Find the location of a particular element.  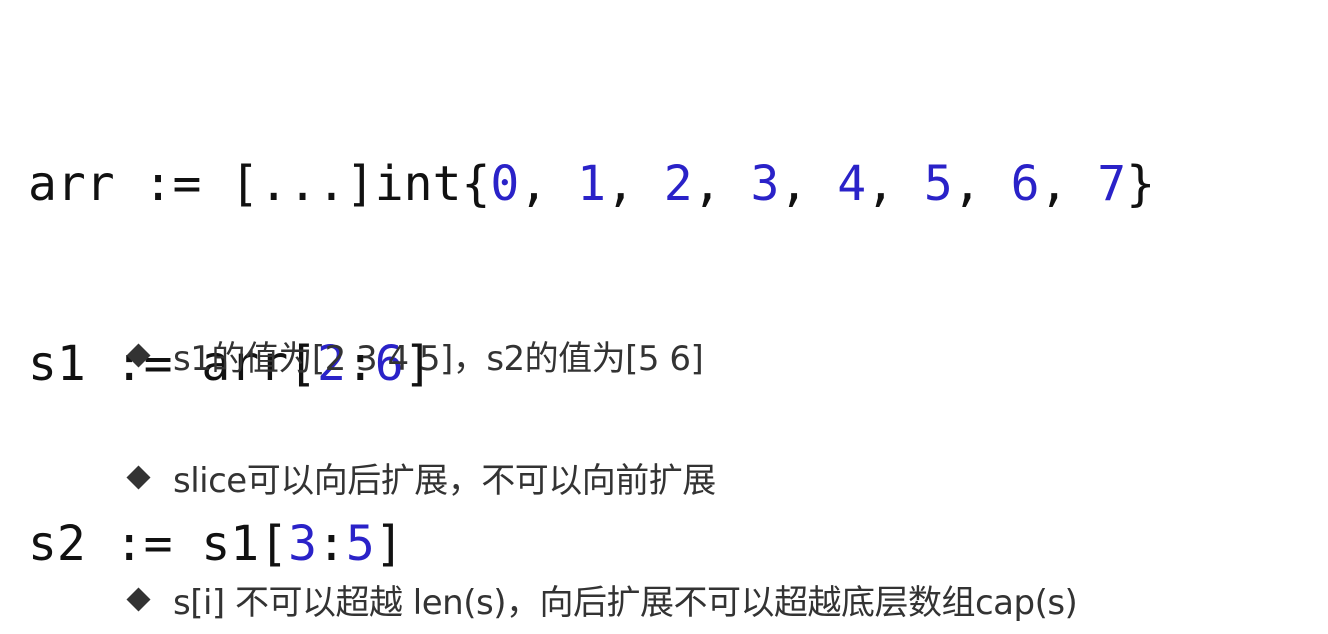

bullet-text: slice可以向后扩展，不可以向前扩展 is located at coordinates (444, 480).